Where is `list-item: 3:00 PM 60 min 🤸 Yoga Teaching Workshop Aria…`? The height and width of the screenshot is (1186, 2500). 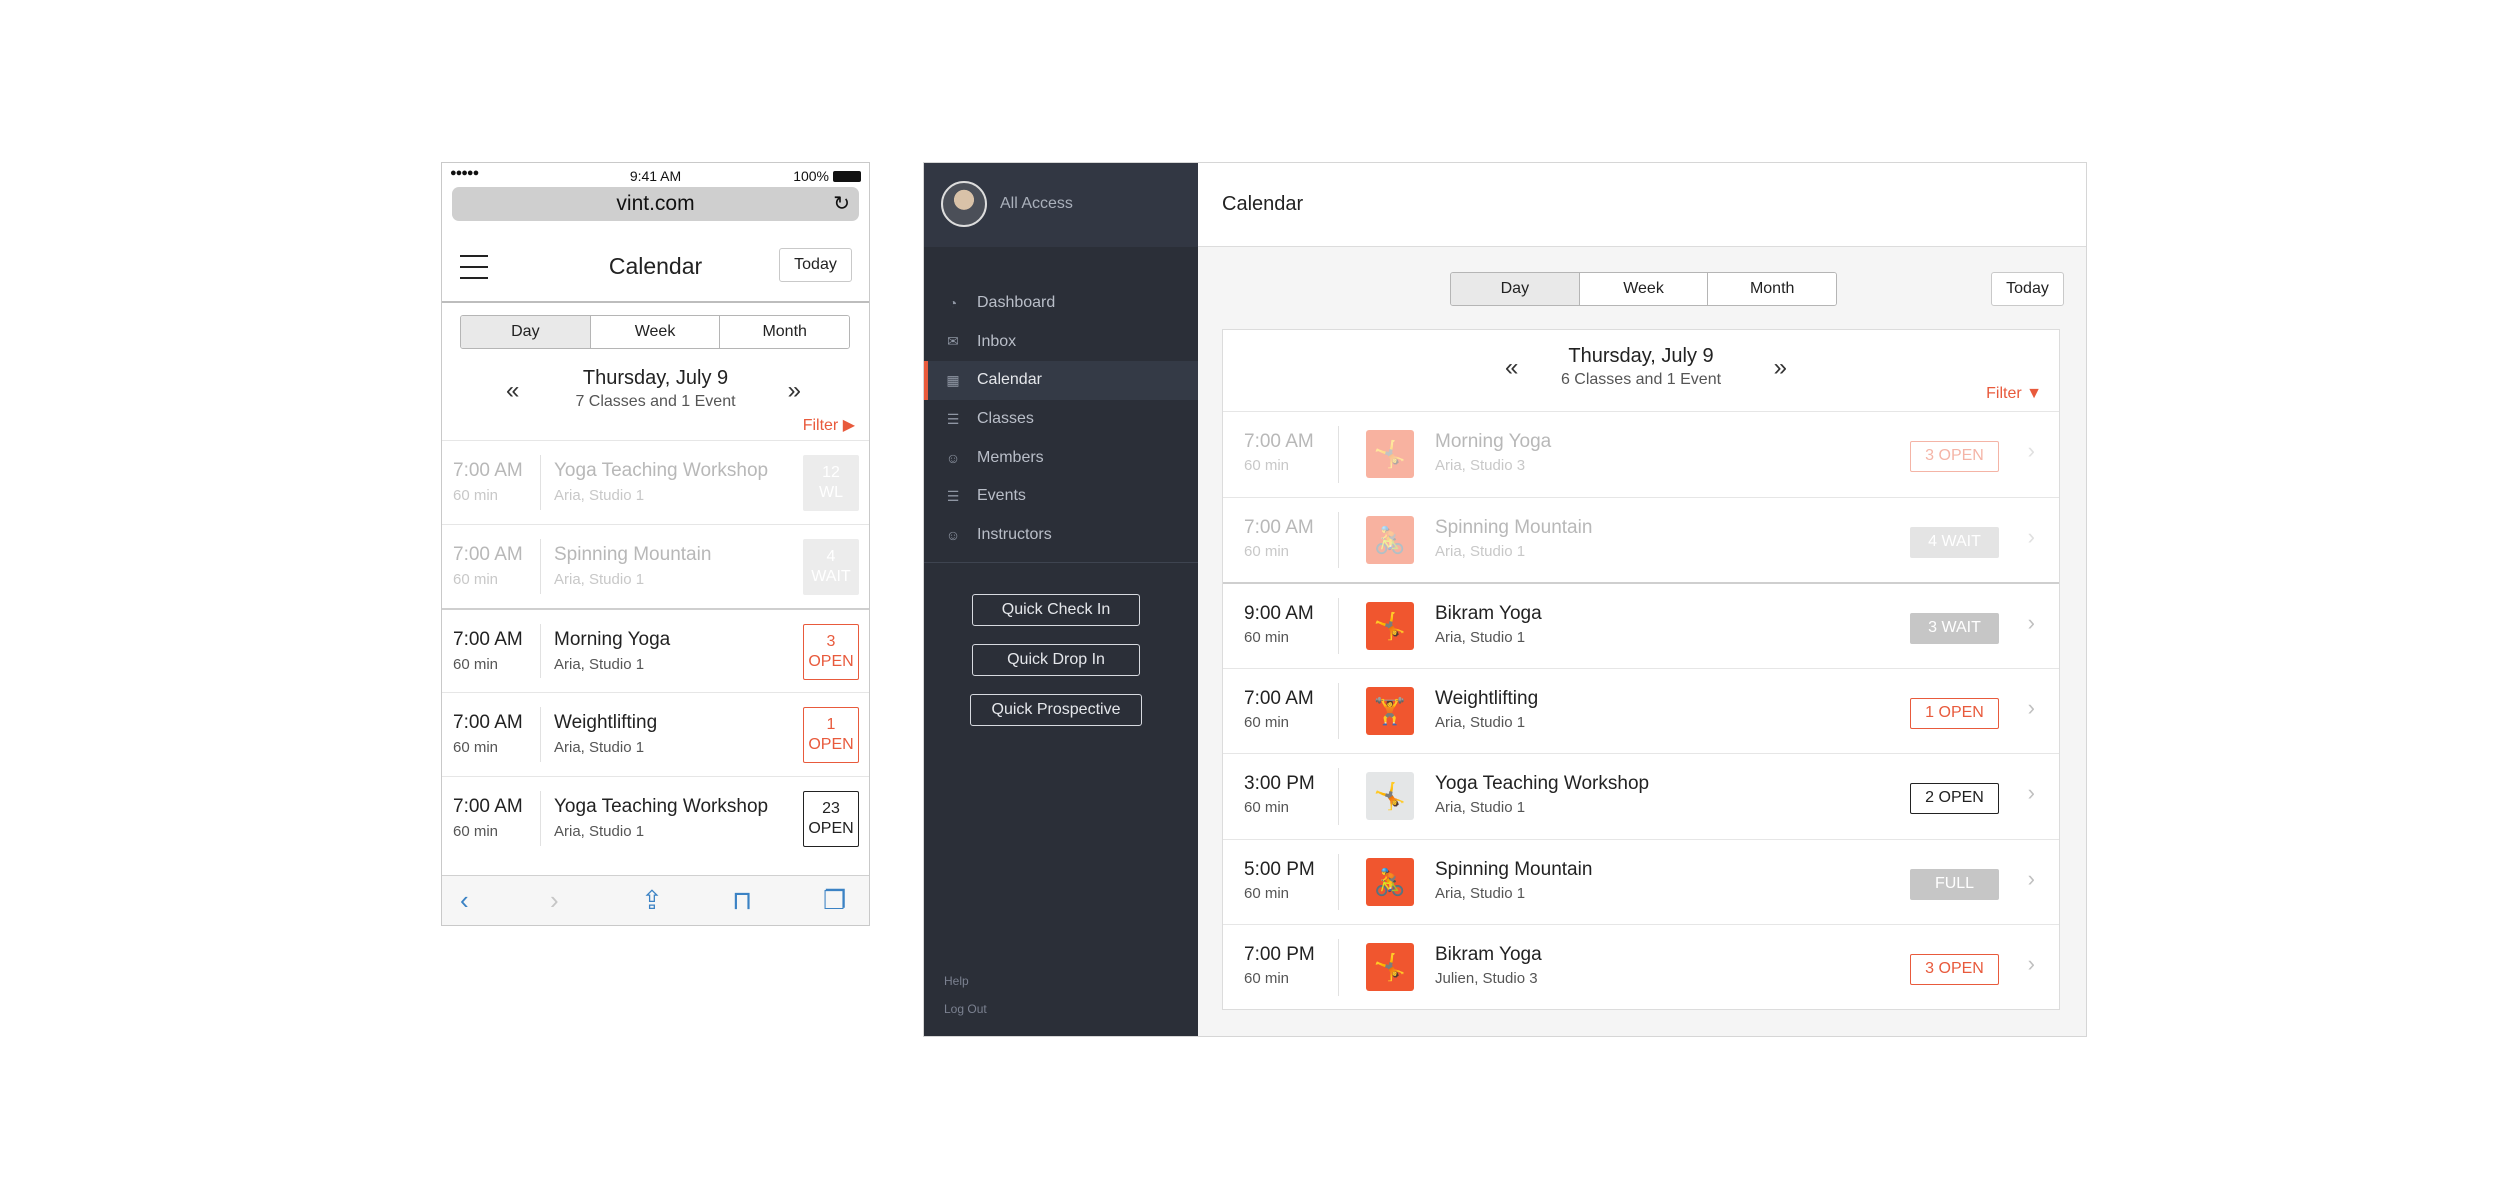 list-item: 3:00 PM 60 min 🤸 Yoga Teaching Workshop Aria… is located at coordinates (1641, 796).